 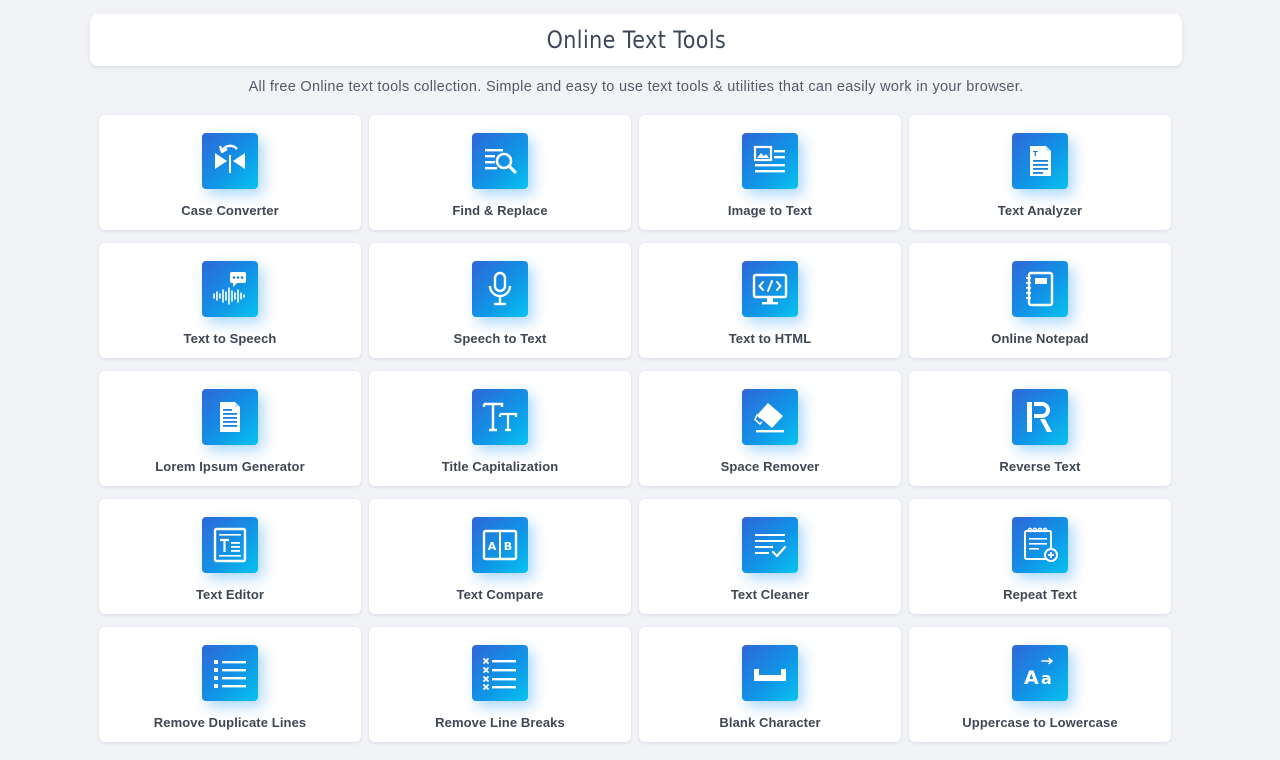 What do you see at coordinates (1040, 594) in the screenshot?
I see `tool-label: Repeat Text` at bounding box center [1040, 594].